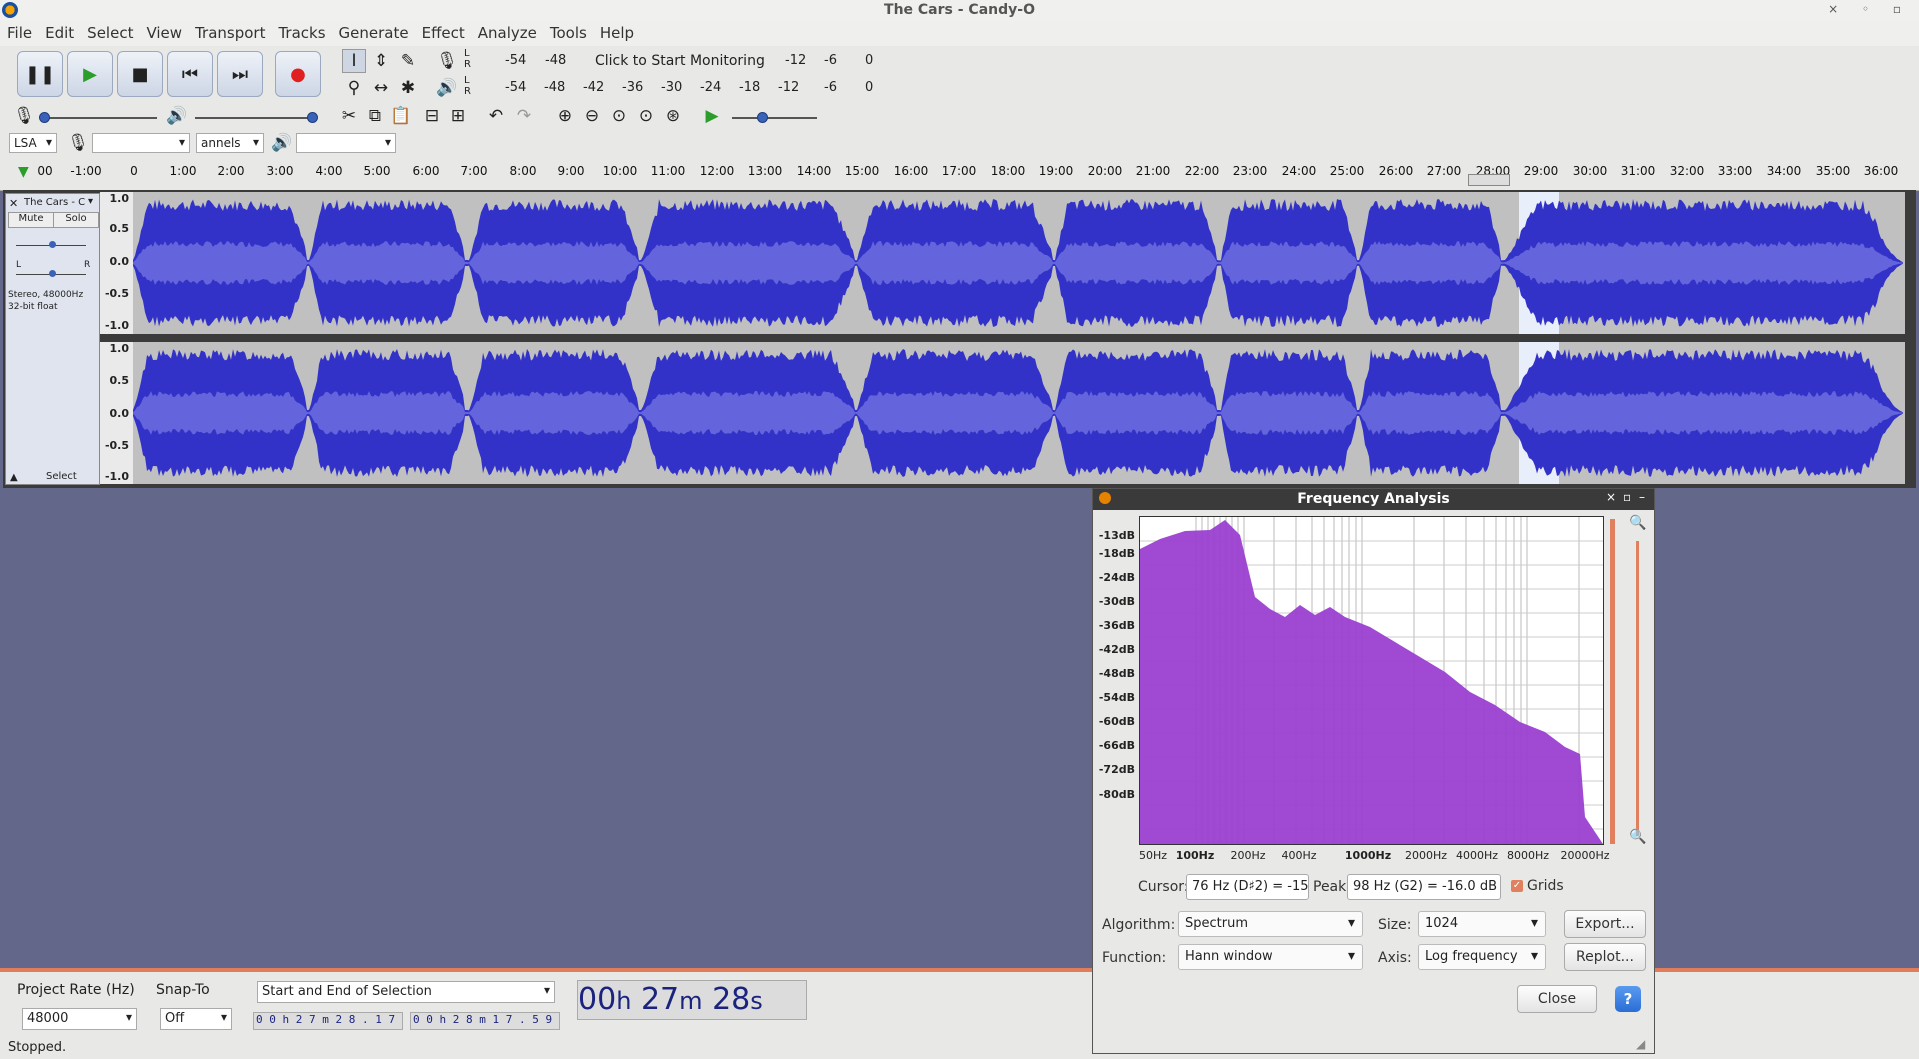 The height and width of the screenshot is (1059, 1919). Describe the element at coordinates (13, 203) in the screenshot. I see `close-track-icon: ✕` at that location.